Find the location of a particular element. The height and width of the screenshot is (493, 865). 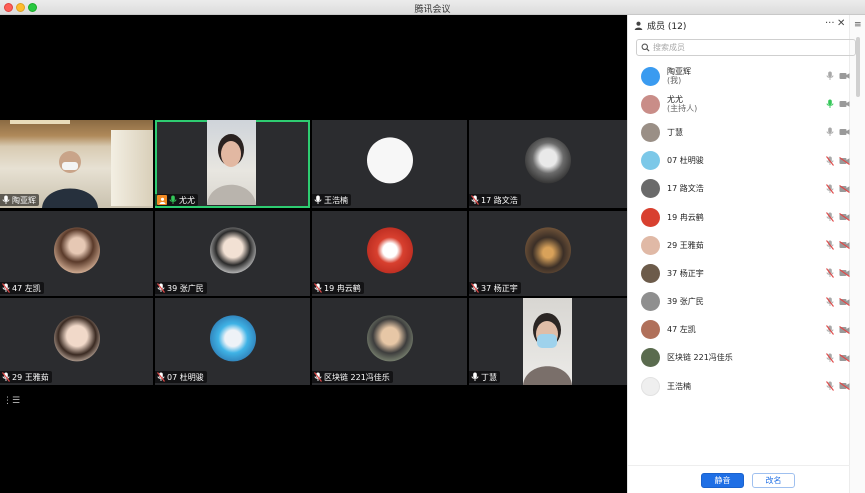

participant-name: 尤尤 is located at coordinates (187, 200).